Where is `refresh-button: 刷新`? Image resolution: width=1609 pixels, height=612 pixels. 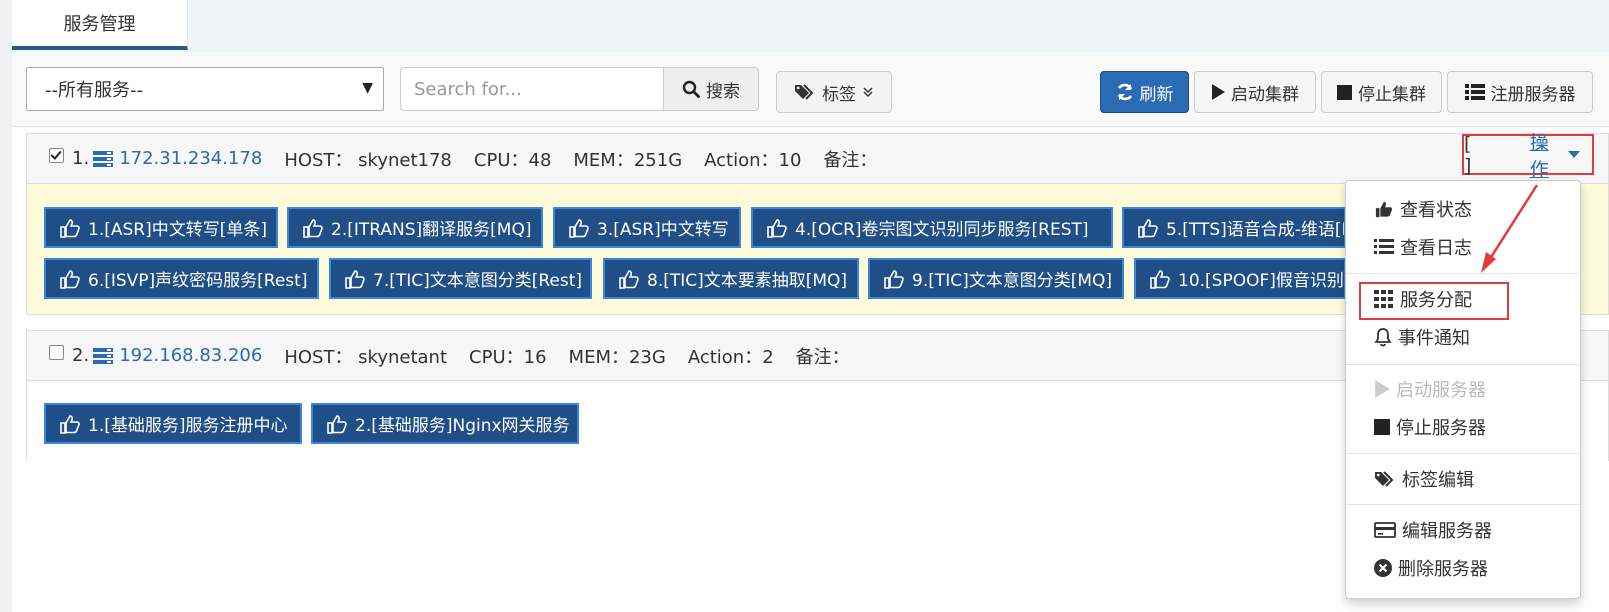 refresh-button: 刷新 is located at coordinates (1144, 92).